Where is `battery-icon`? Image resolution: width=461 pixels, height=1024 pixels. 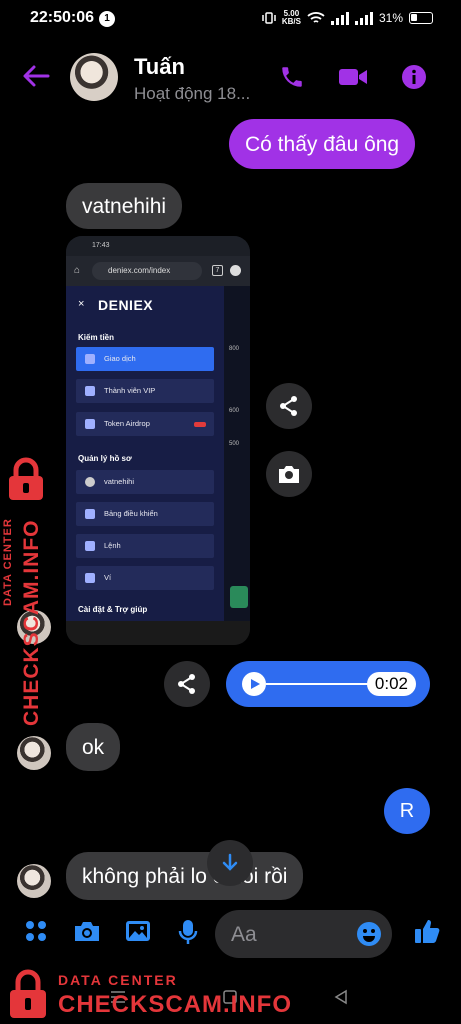 battery-icon is located at coordinates (421, 18).